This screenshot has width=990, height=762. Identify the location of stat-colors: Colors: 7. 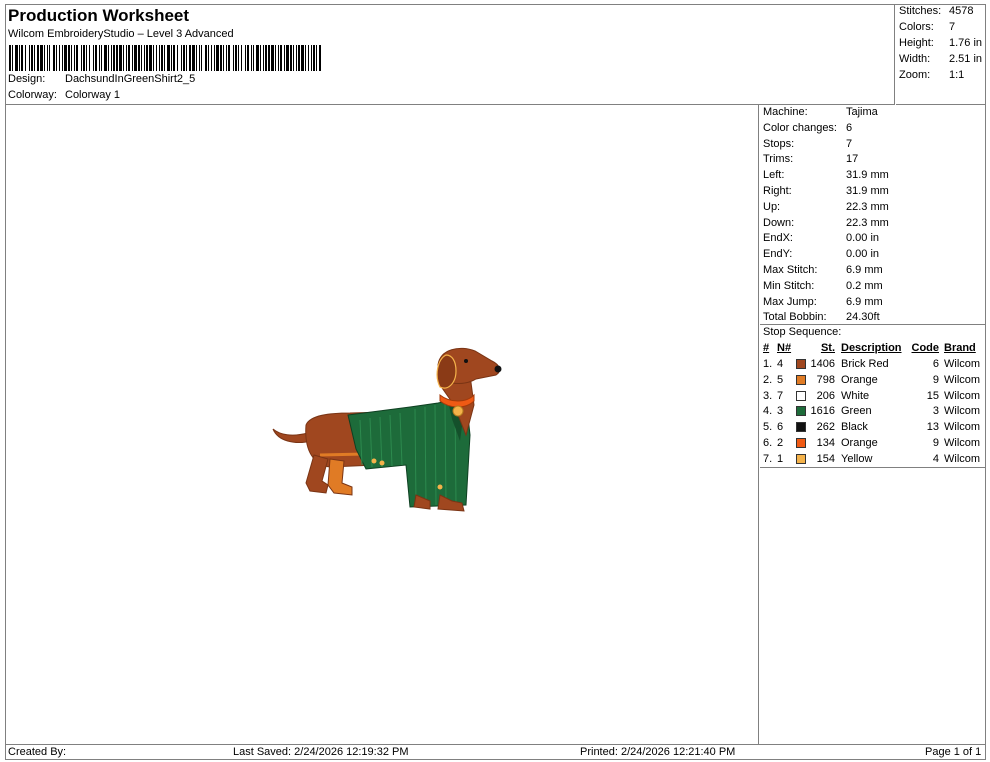
(927, 27).